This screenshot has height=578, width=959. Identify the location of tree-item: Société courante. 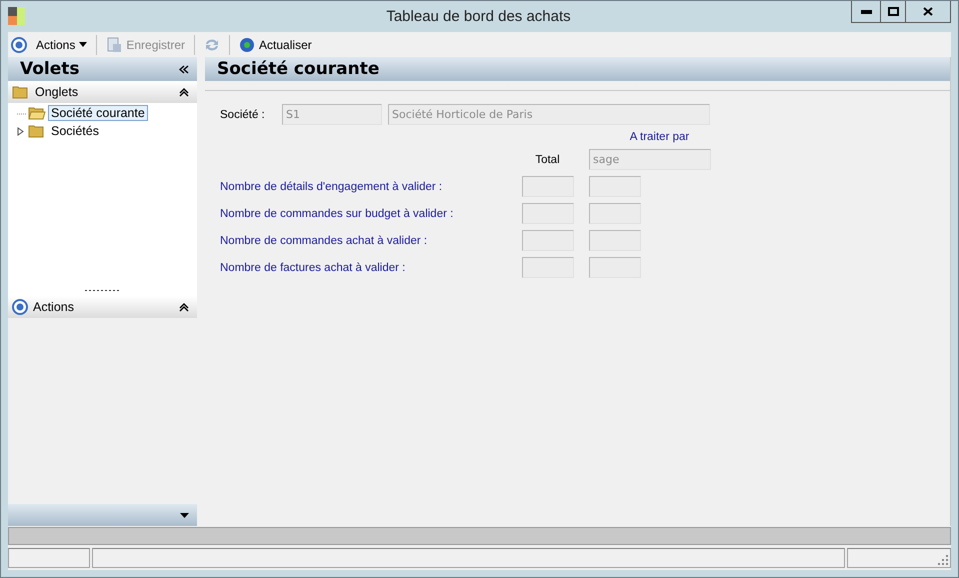
(98, 113).